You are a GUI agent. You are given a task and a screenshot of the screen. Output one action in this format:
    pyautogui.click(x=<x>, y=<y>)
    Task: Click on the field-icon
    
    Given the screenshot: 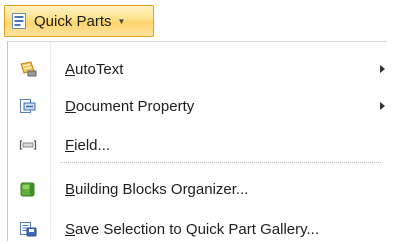 What is the action you would take?
    pyautogui.click(x=28, y=145)
    